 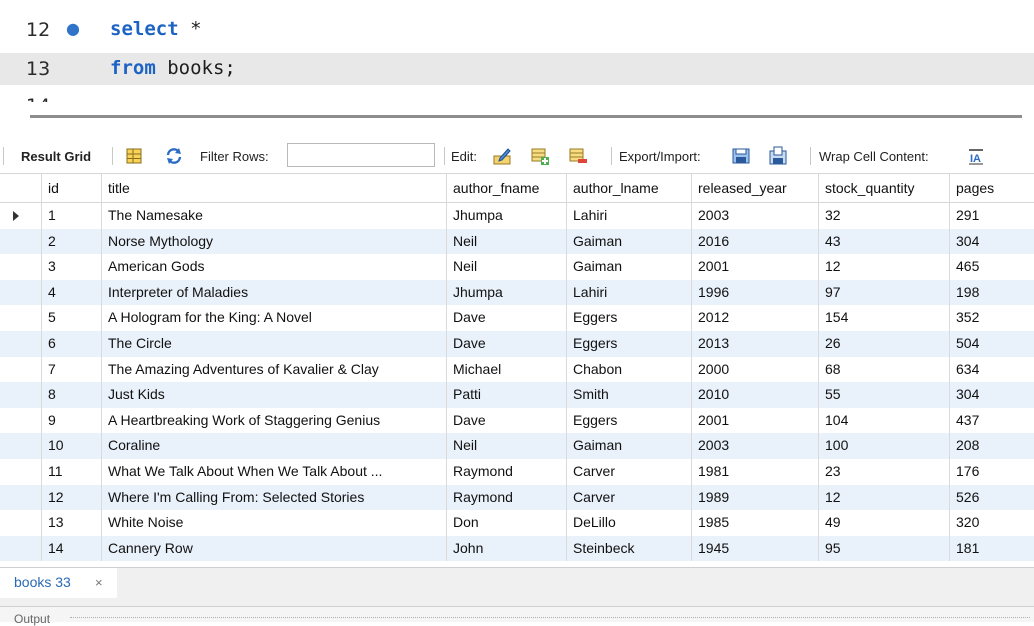 What do you see at coordinates (99, 582) in the screenshot?
I see `close-icon: ×` at bounding box center [99, 582].